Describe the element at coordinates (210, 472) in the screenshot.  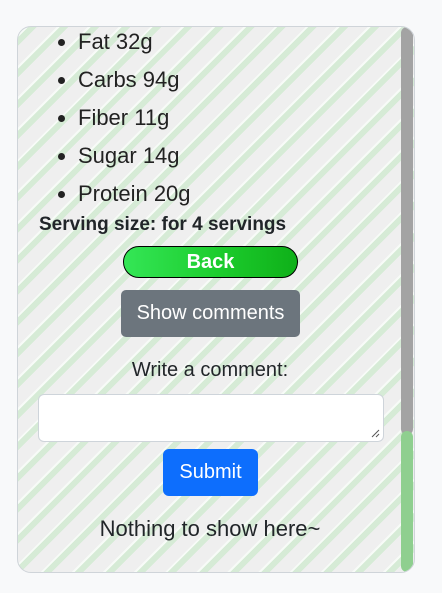
I see `submit-button: Submit` at that location.